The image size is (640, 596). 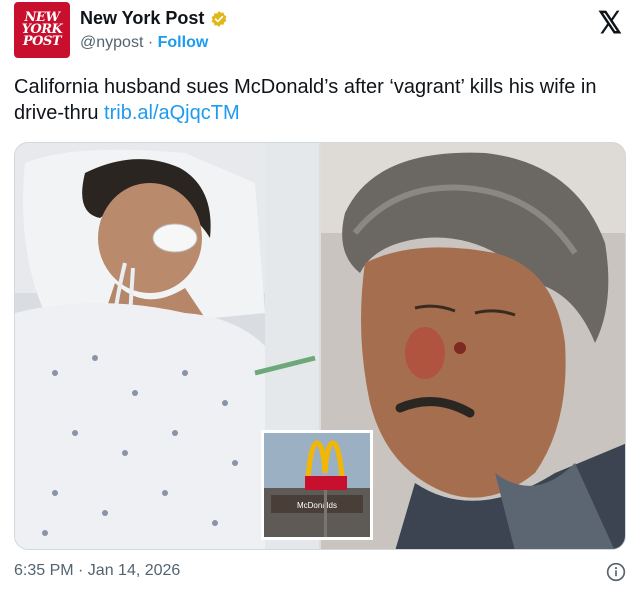 What do you see at coordinates (97, 571) in the screenshot?
I see `tweet-timestamp: 6:35 PM · Jan 14, 2026` at bounding box center [97, 571].